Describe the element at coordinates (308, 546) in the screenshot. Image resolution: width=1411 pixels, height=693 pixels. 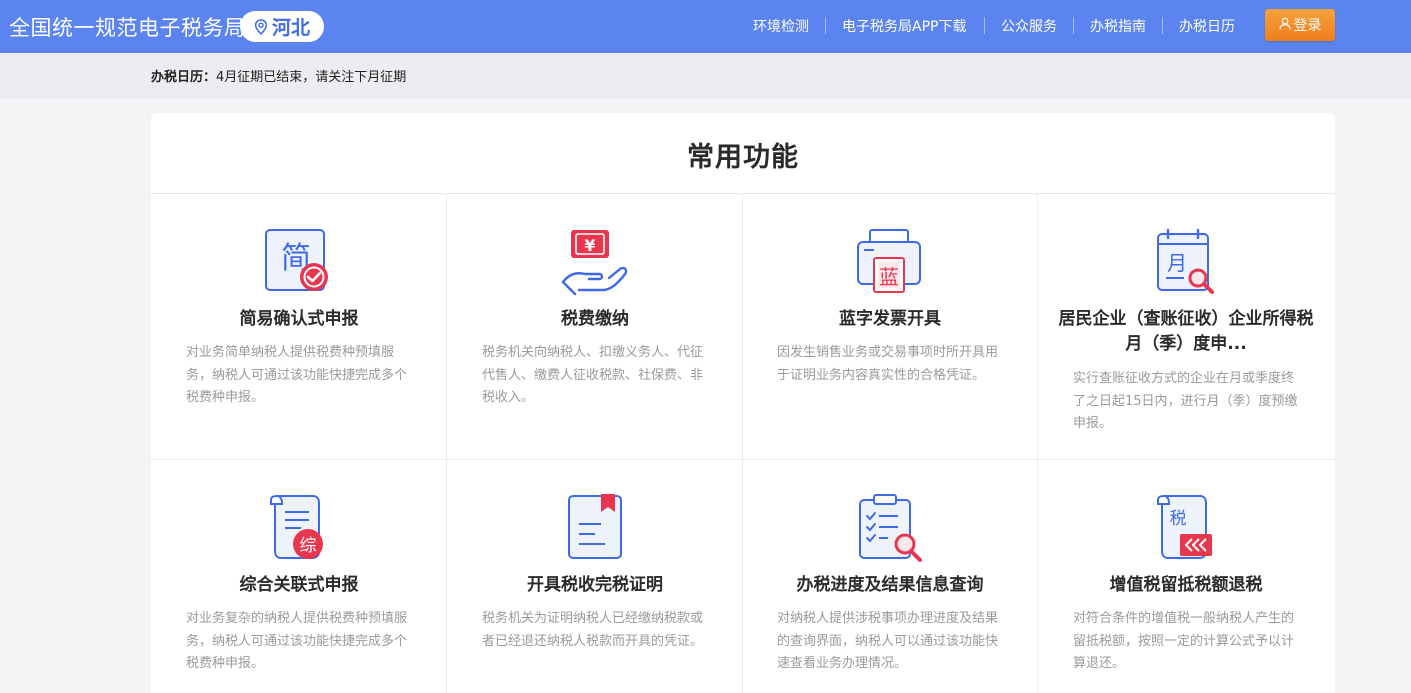
I see `svg-text: 综` at that location.